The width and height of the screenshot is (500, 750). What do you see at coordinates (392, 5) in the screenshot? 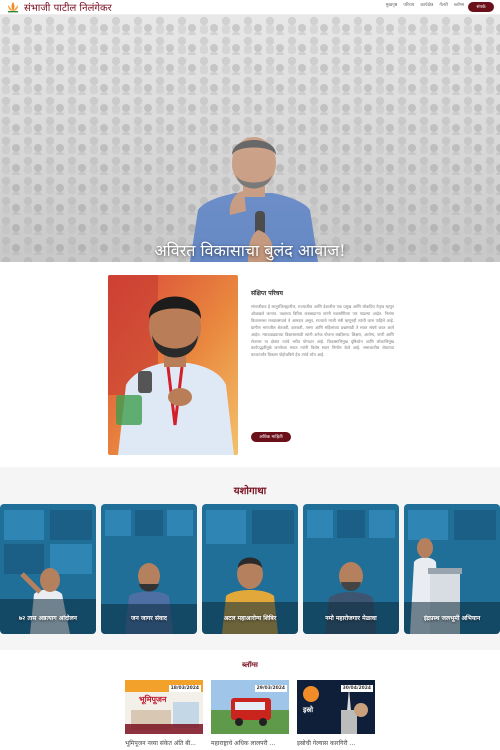
I see `nav-home: मुखपृष्ठ` at bounding box center [392, 5].